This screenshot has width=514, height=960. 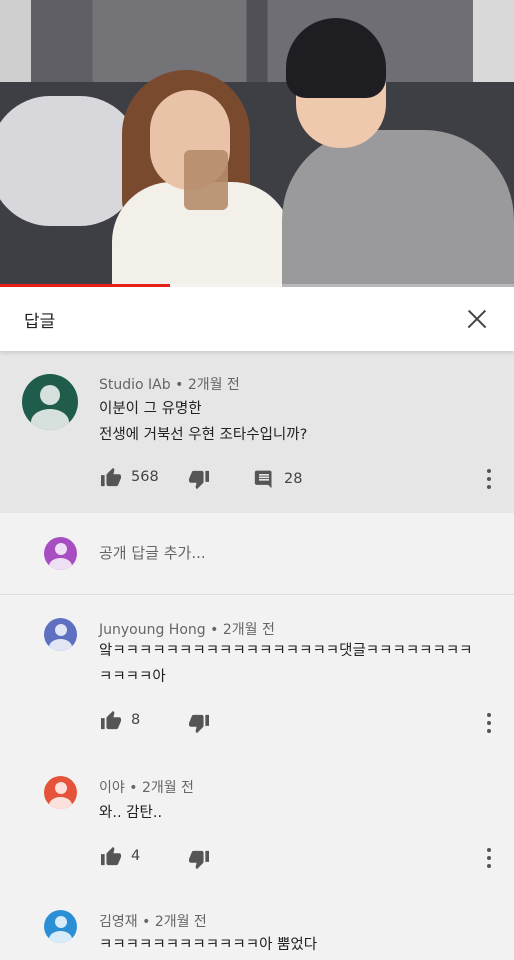 I want to click on like-count: 4, so click(x=136, y=856).